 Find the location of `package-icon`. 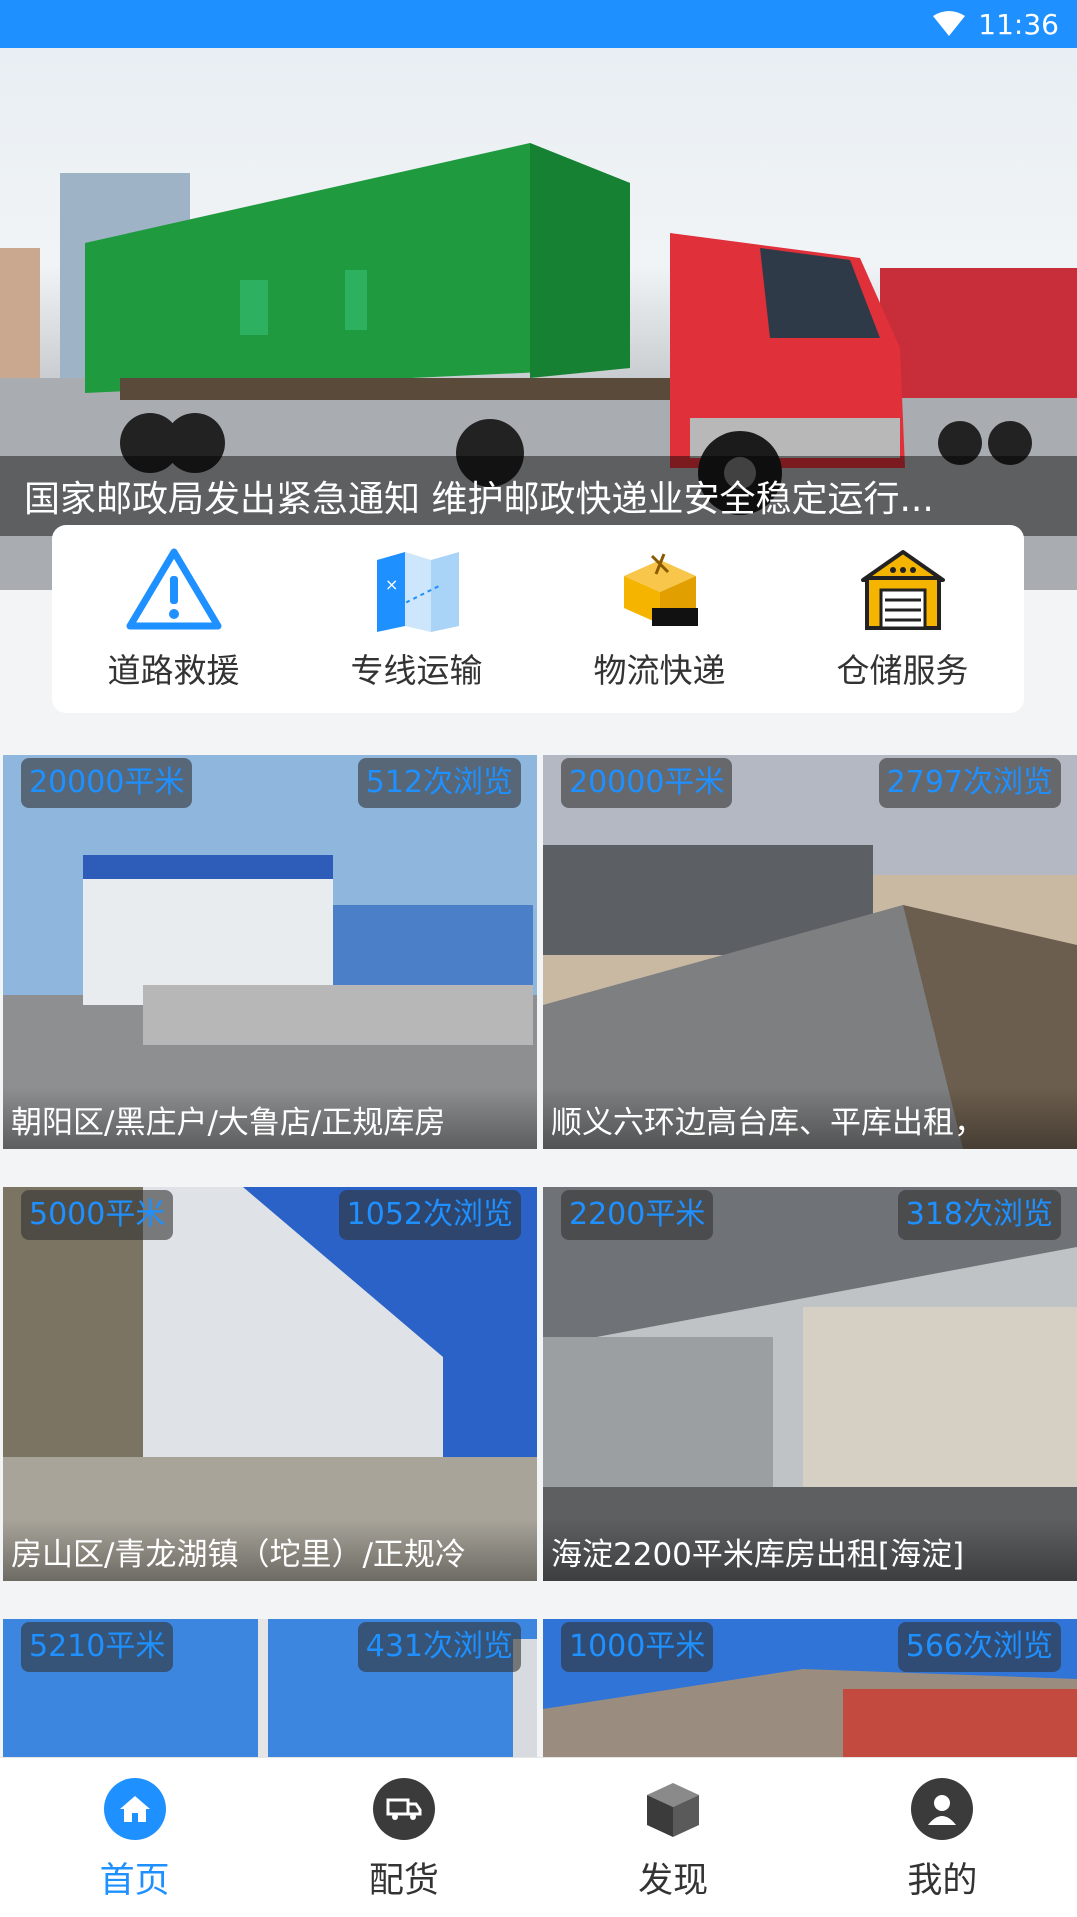

package-icon is located at coordinates (660, 589).